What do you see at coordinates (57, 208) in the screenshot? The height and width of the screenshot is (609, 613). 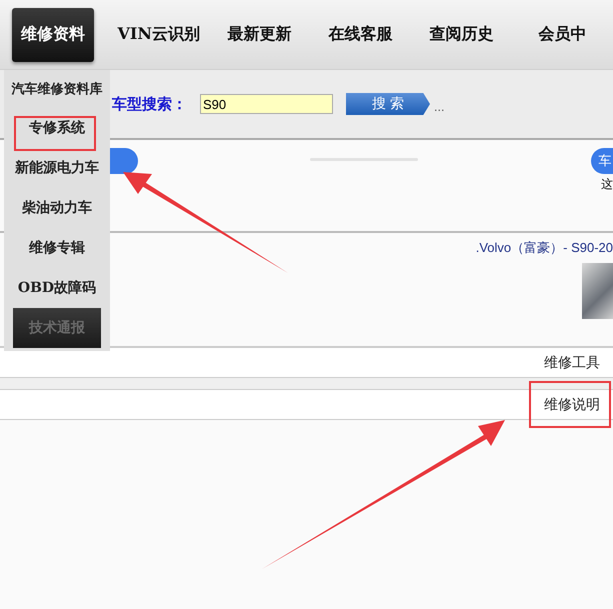 I see `menu-item: 柴油动力车` at bounding box center [57, 208].